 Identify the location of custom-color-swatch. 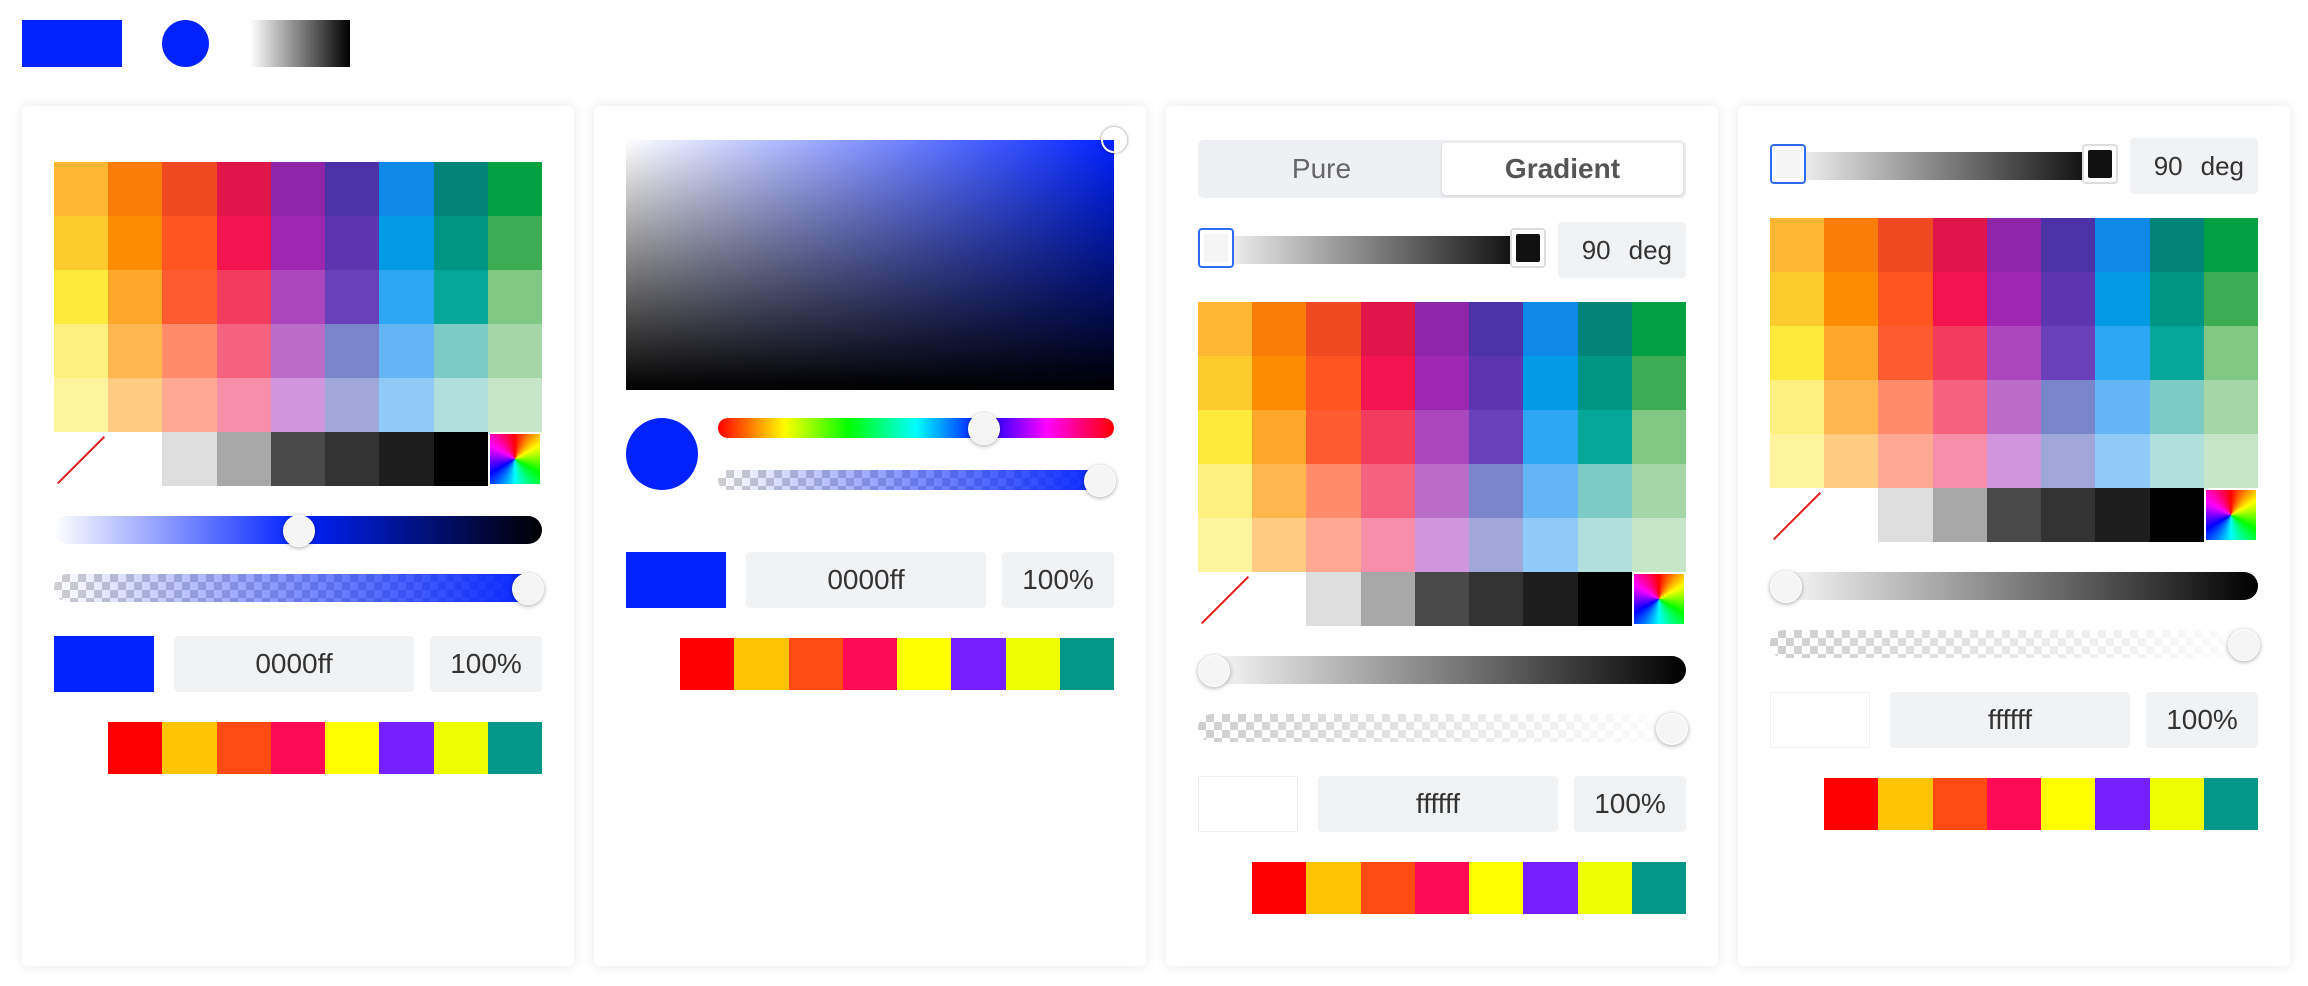
(2230, 515).